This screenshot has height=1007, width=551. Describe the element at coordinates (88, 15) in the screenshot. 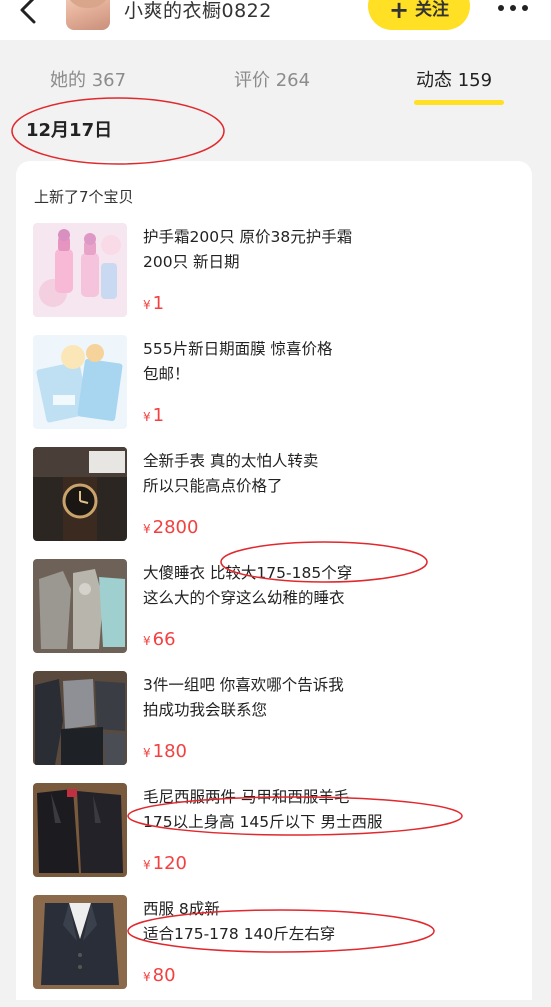

I see `avatar` at that location.